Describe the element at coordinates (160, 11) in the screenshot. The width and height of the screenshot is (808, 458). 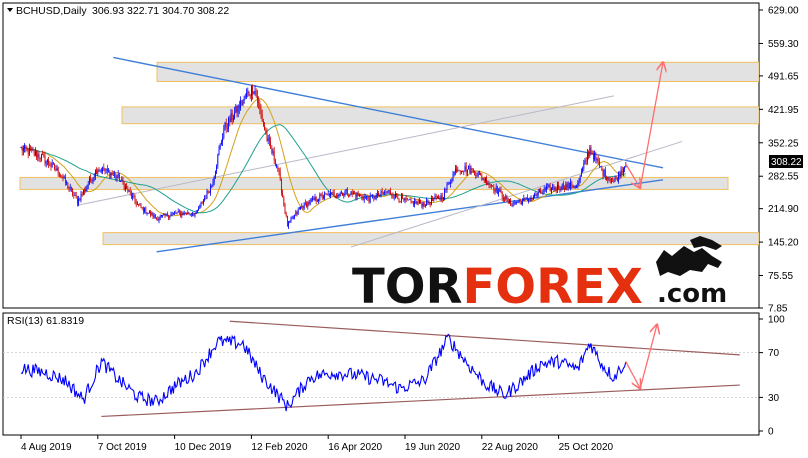
I see `ohlc-values: 306.93 322.71 304.70 308.22` at that location.